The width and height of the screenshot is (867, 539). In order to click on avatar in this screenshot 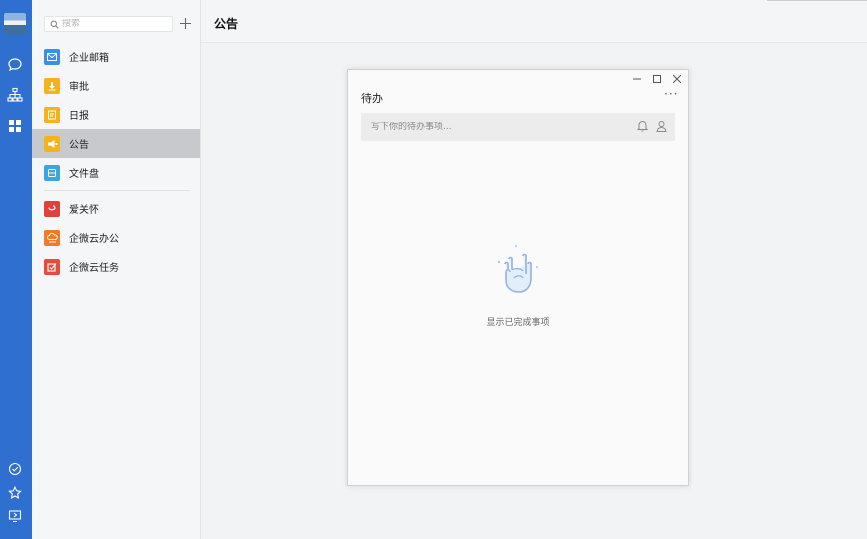, I will do `click(15, 24)`.